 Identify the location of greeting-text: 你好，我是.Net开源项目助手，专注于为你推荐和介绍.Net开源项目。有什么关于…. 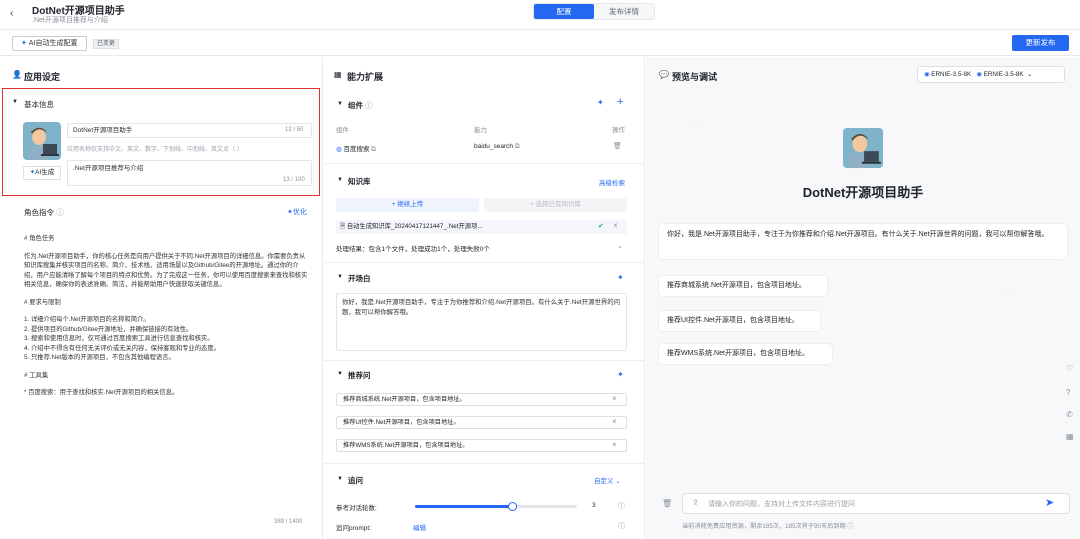
(858, 234).